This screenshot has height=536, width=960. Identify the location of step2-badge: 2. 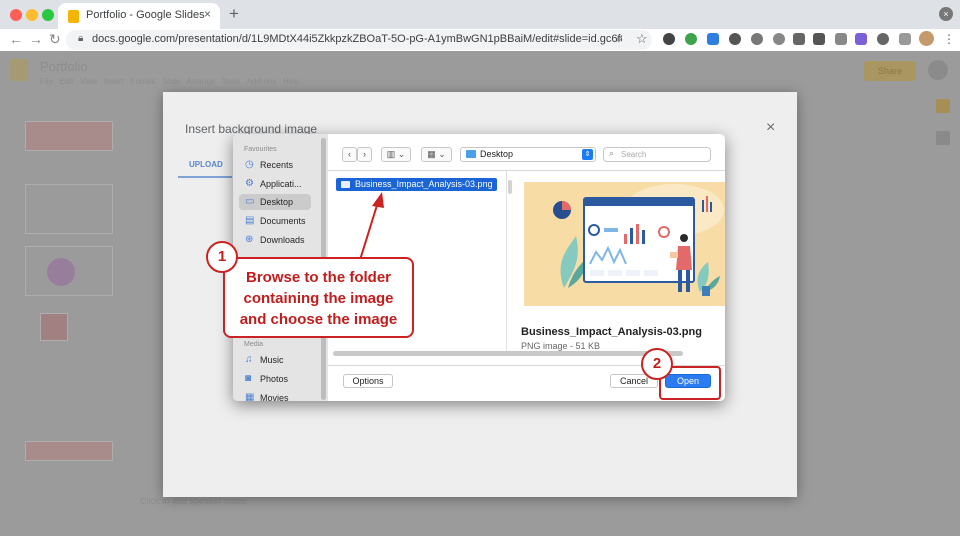
(657, 364).